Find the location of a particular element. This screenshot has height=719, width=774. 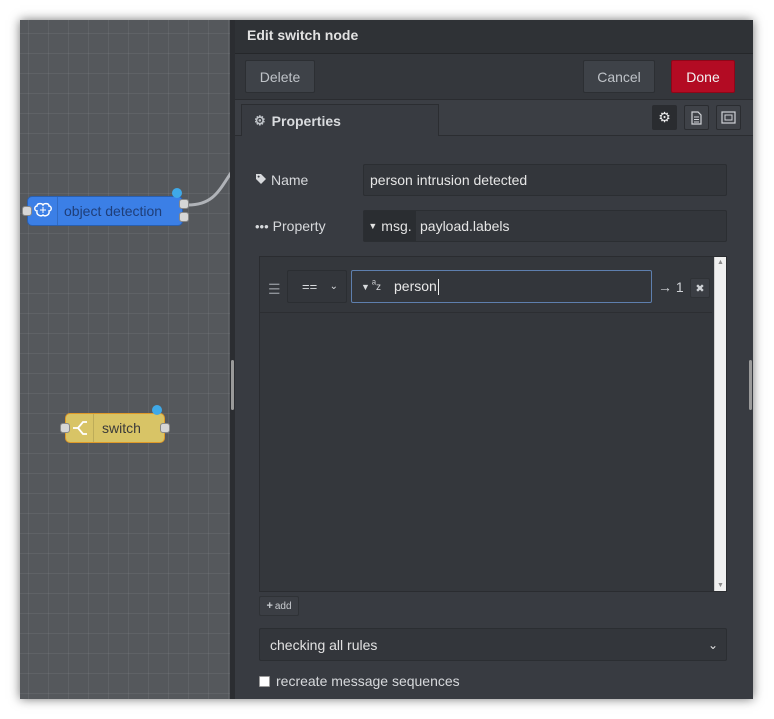

property-input: ▼ msg. payload.labels is located at coordinates (545, 226).